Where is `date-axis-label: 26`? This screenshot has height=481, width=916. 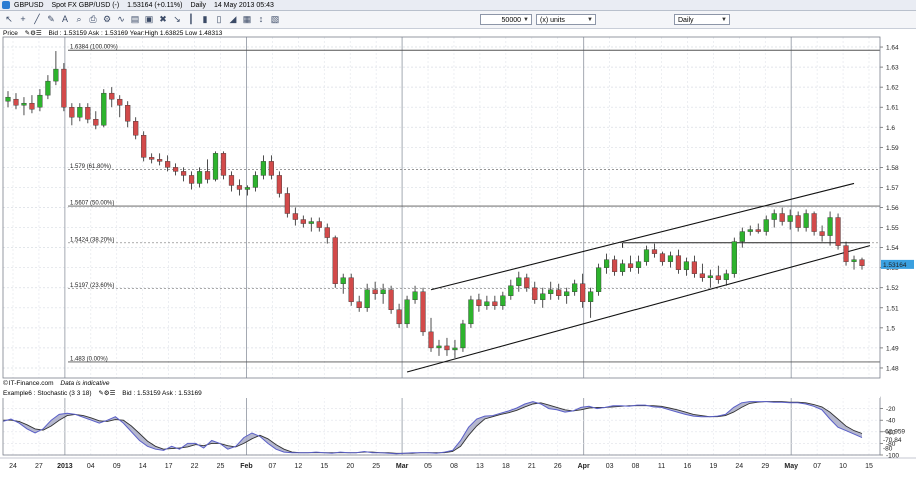 date-axis-label: 26 is located at coordinates (558, 466).